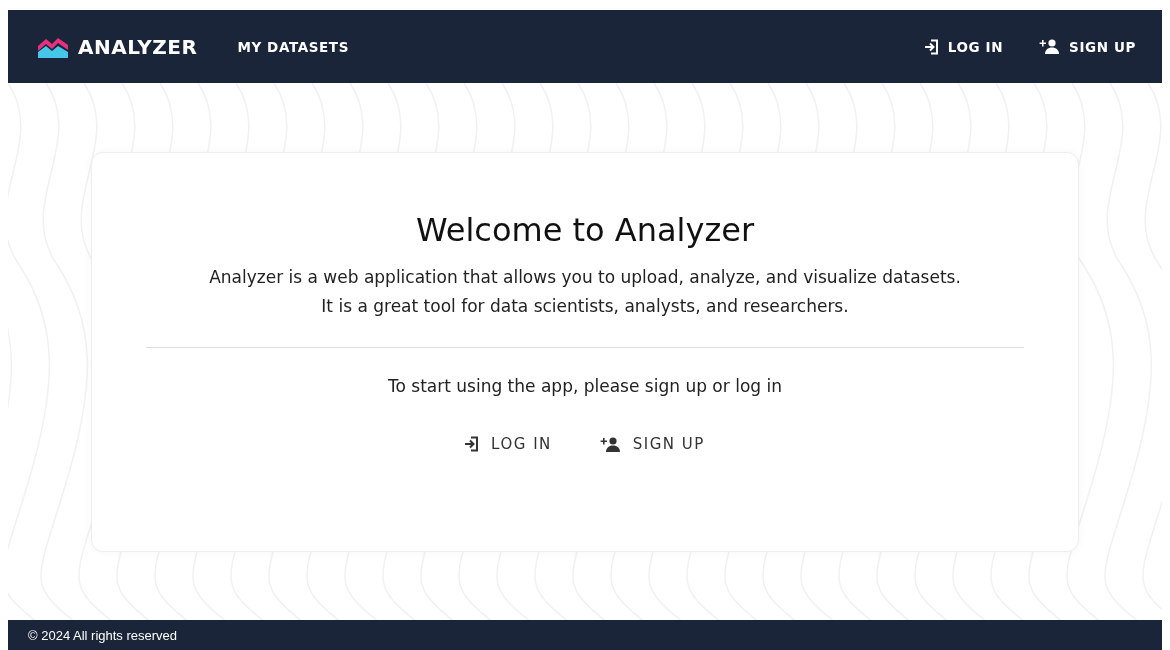 This screenshot has width=1170, height=650. Describe the element at coordinates (585, 277) in the screenshot. I see `description-text: Analyzer is a web application that allows you to upload, analyze, and visualize datasets.` at that location.